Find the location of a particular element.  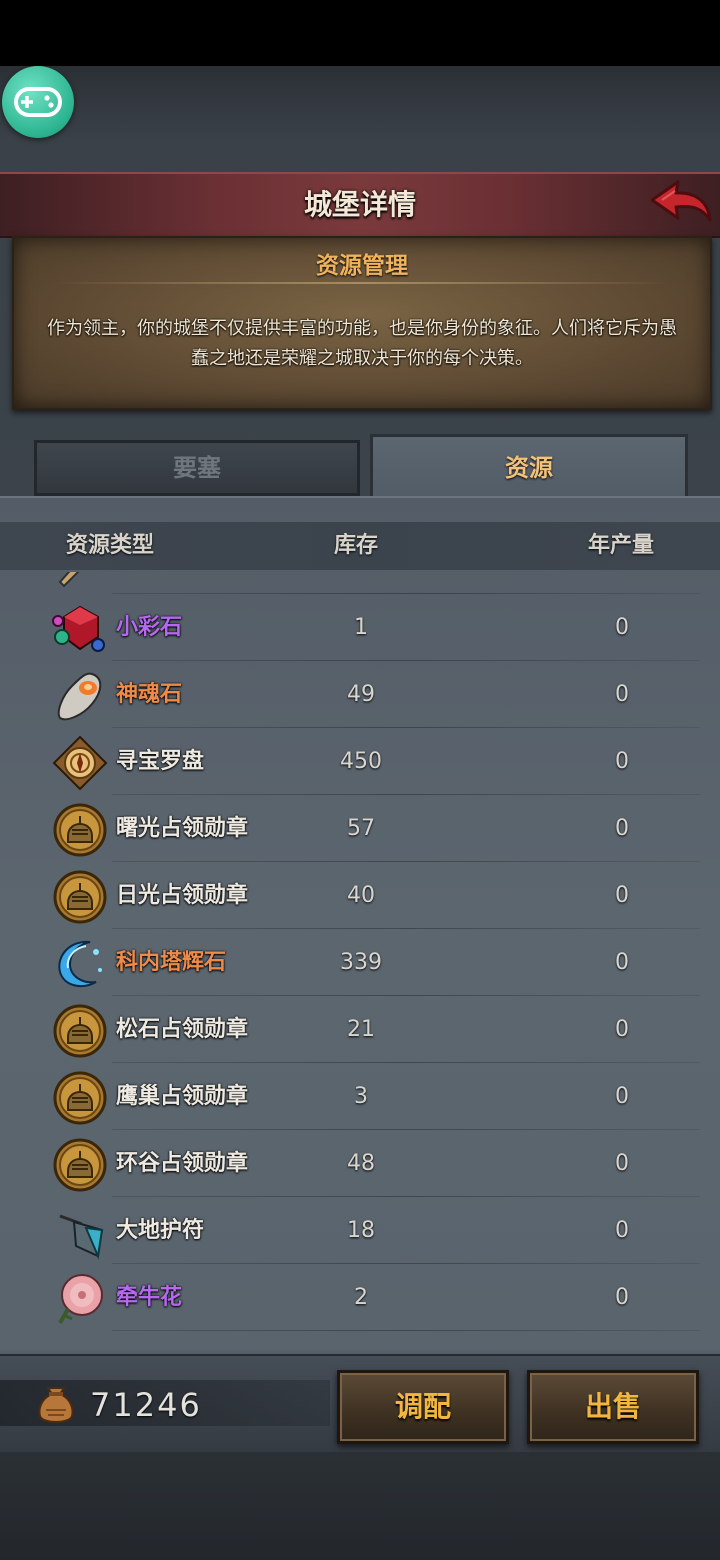

resource-stock: 3 is located at coordinates (361, 1096).